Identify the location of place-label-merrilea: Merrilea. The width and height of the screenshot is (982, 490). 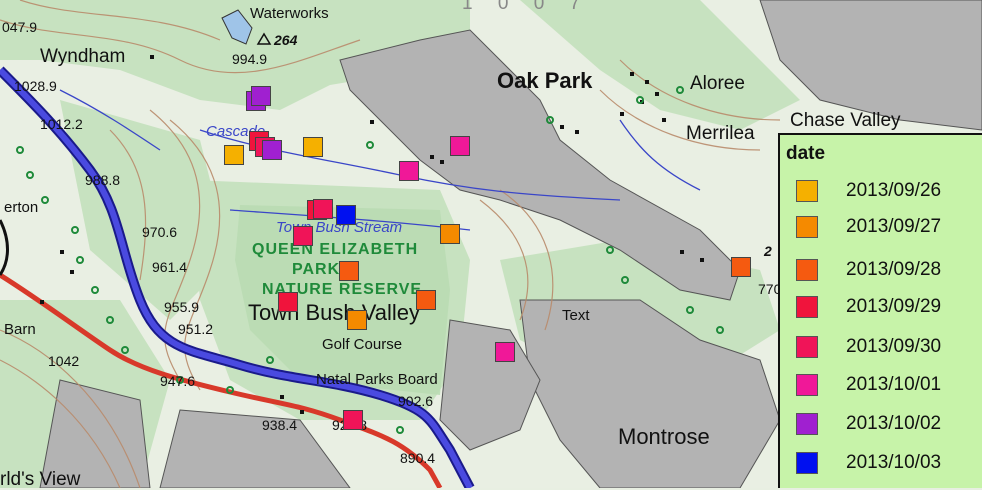
(720, 133).